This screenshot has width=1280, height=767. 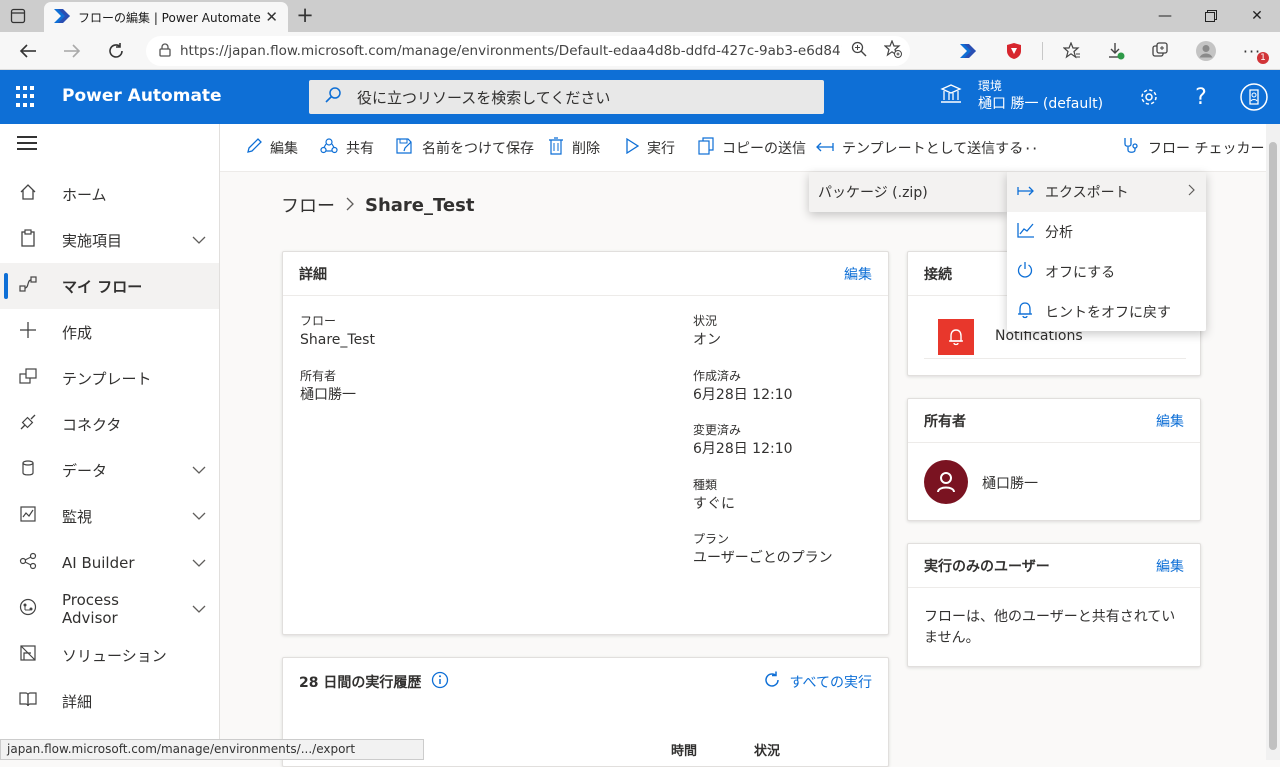 What do you see at coordinates (1170, 421) in the screenshot?
I see `owners-edit-link: 編集` at bounding box center [1170, 421].